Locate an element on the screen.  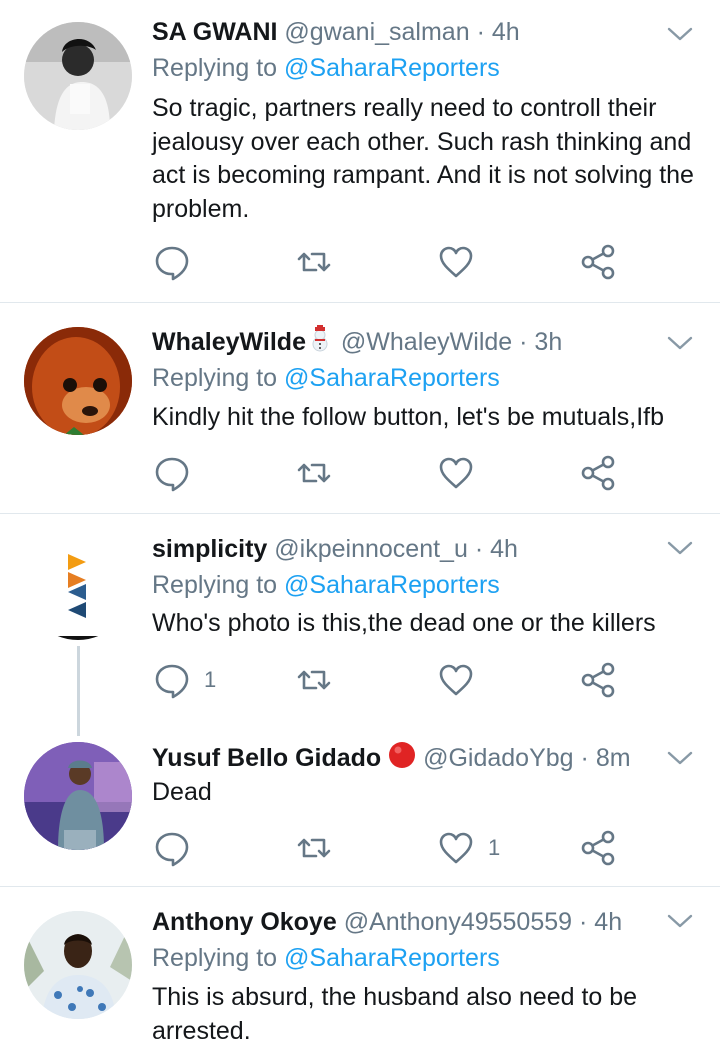
snowman-emoji-icon is located at coordinates (320, 342).